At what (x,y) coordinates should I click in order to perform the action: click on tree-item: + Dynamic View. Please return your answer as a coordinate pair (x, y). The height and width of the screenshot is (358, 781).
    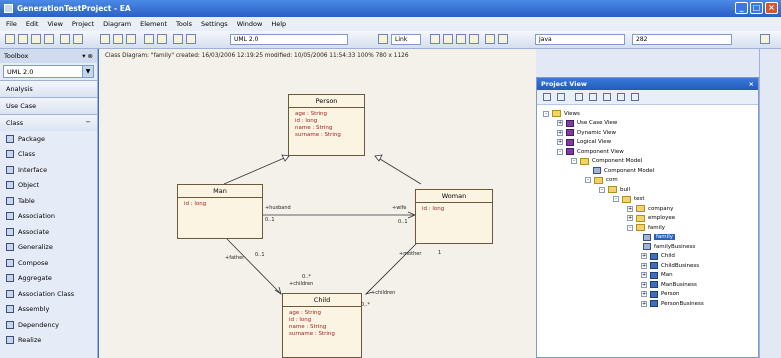
    Looking at the image, I should click on (586, 132).